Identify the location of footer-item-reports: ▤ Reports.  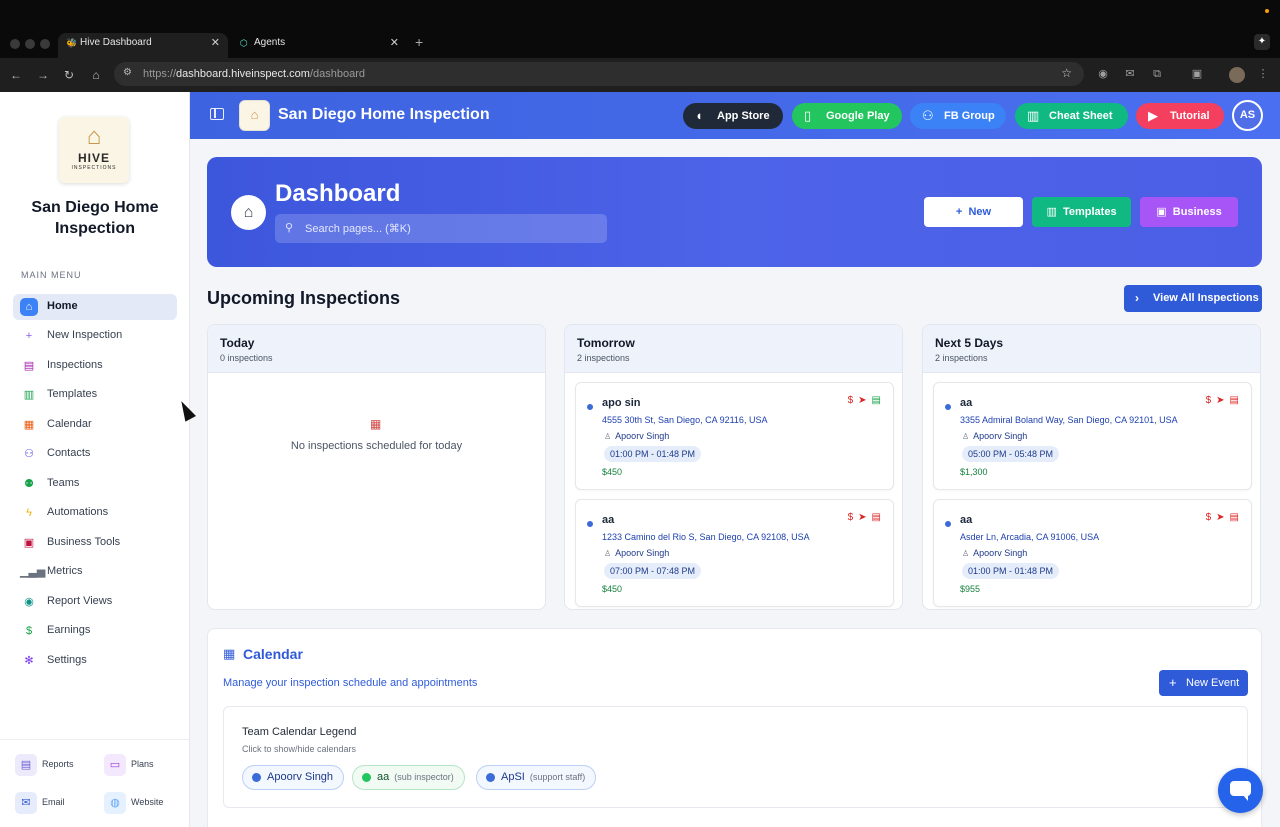
(55, 765).